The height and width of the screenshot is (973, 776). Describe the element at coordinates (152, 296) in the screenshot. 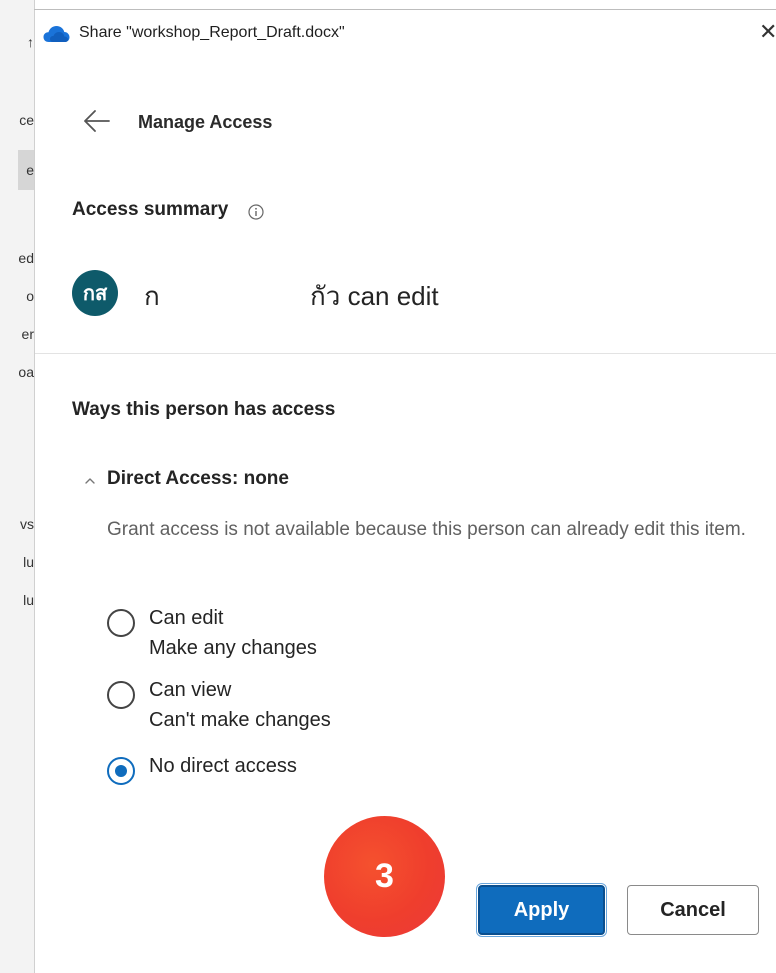

I see `person-name-first: ก` at that location.